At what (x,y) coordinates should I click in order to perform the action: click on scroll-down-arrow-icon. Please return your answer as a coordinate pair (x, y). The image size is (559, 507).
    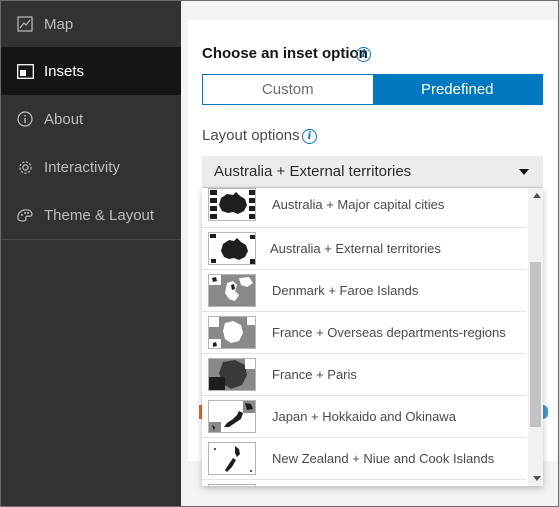
    Looking at the image, I should click on (537, 478).